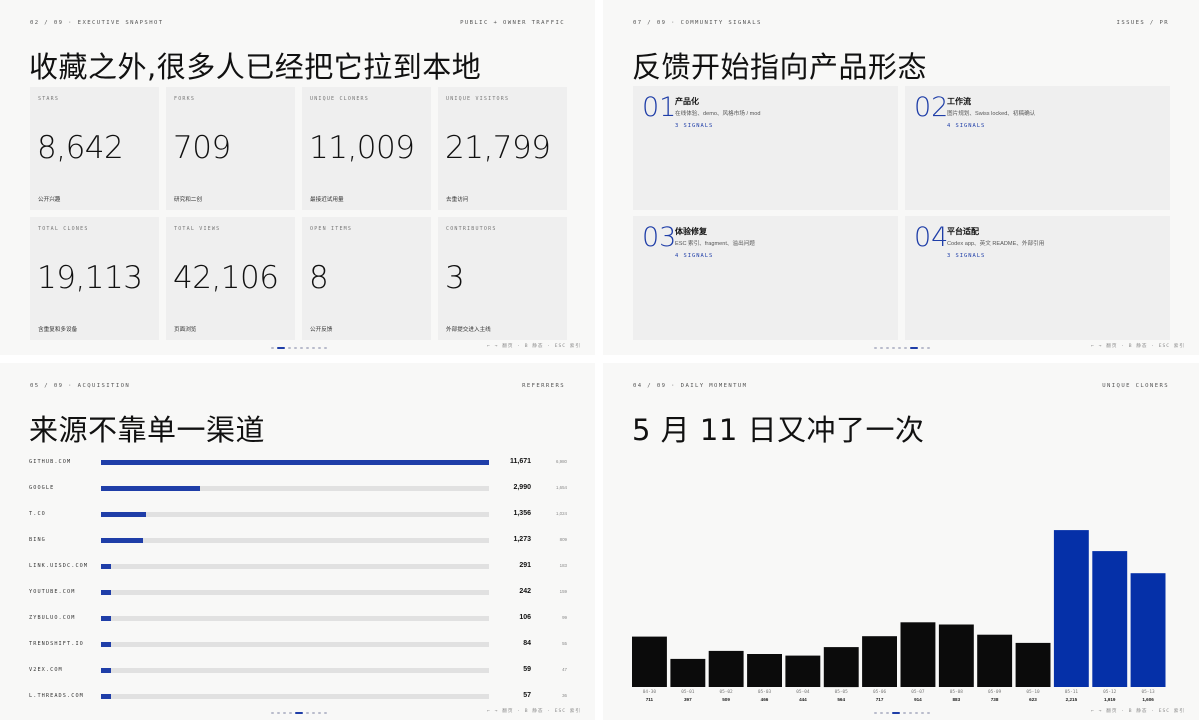  Describe the element at coordinates (778, 430) in the screenshot. I see `slide-headline: 5 月 11 日又冲了一次` at that location.